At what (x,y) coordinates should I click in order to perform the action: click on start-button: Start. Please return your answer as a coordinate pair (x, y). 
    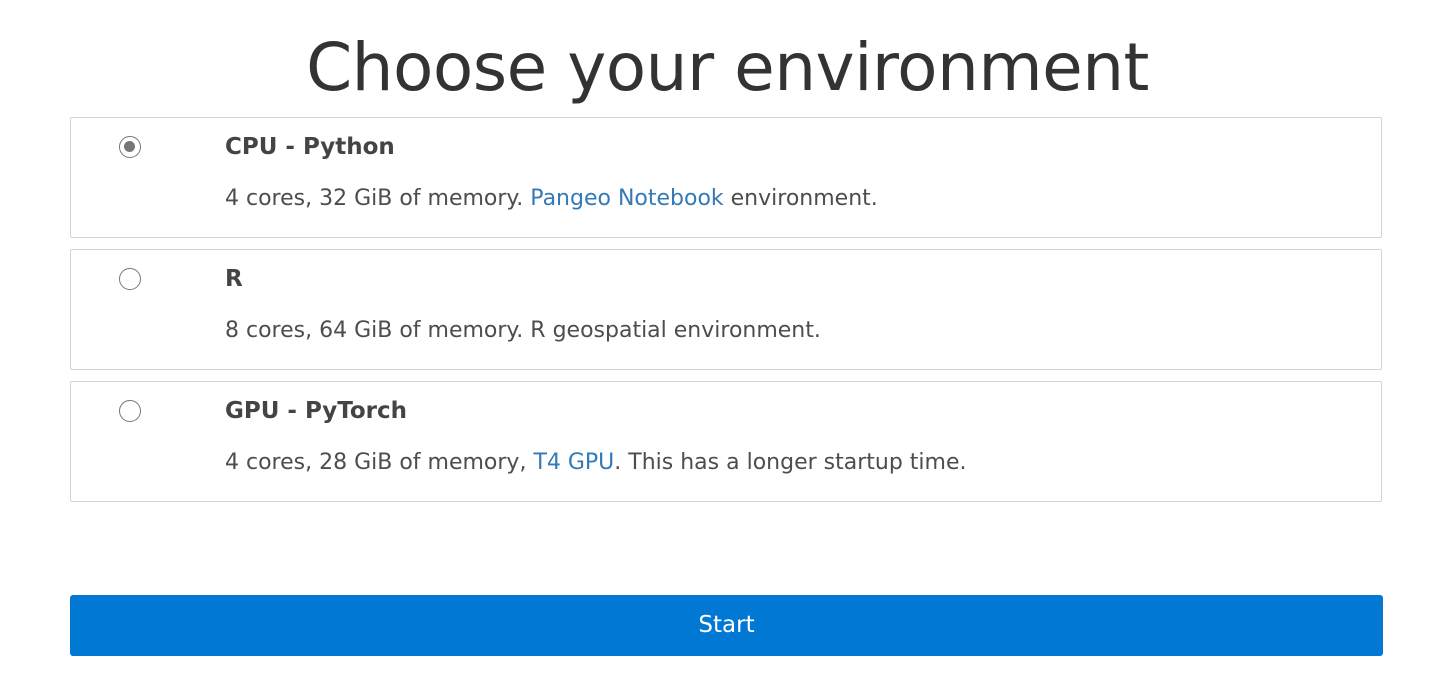
    Looking at the image, I should click on (726, 625).